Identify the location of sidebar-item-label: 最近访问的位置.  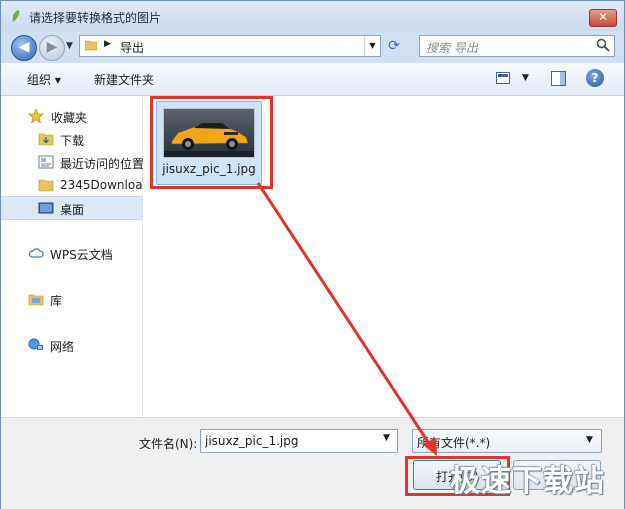
(102, 164).